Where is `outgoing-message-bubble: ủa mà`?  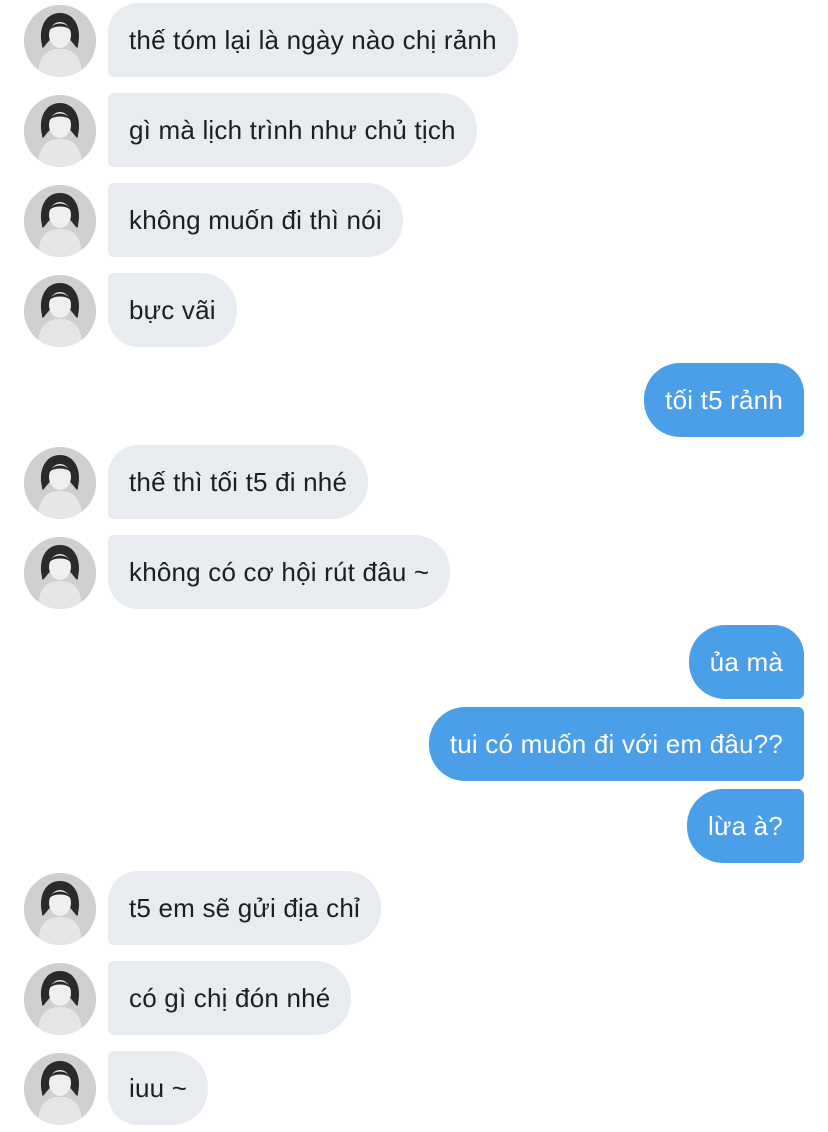 outgoing-message-bubble: ủa mà is located at coordinates (746, 662).